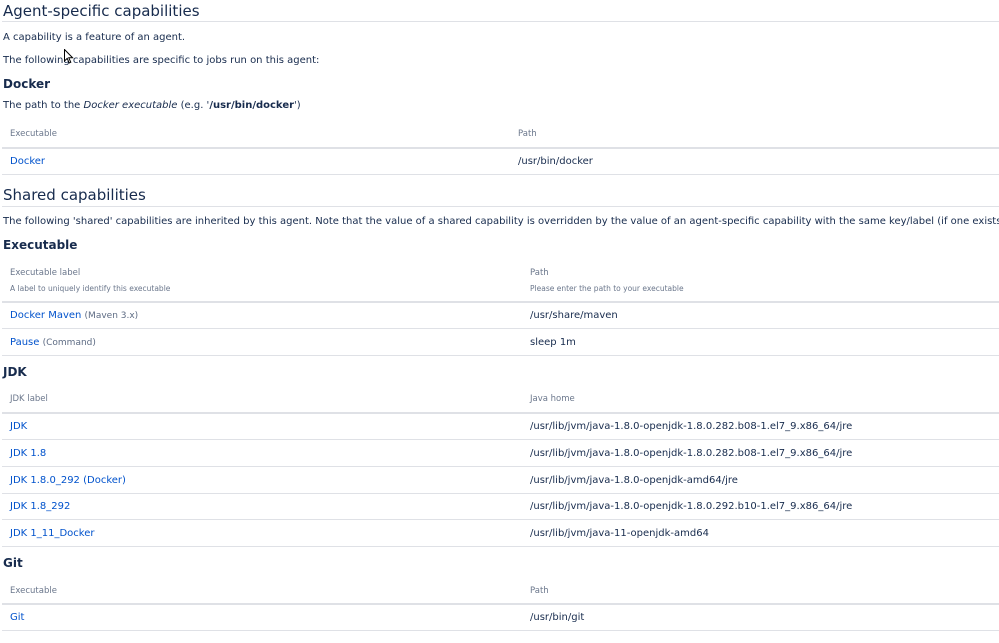 The image size is (999, 643). Describe the element at coordinates (101, 11) in the screenshot. I see `agent-capabilities-heading: Agent-specific capabilities` at that location.